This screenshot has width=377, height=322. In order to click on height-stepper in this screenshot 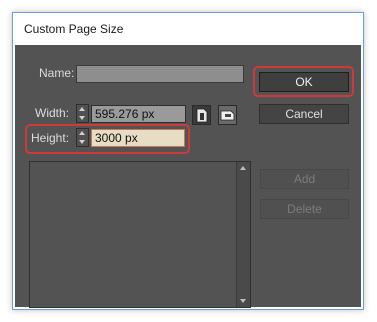, I will do `click(82, 137)`.